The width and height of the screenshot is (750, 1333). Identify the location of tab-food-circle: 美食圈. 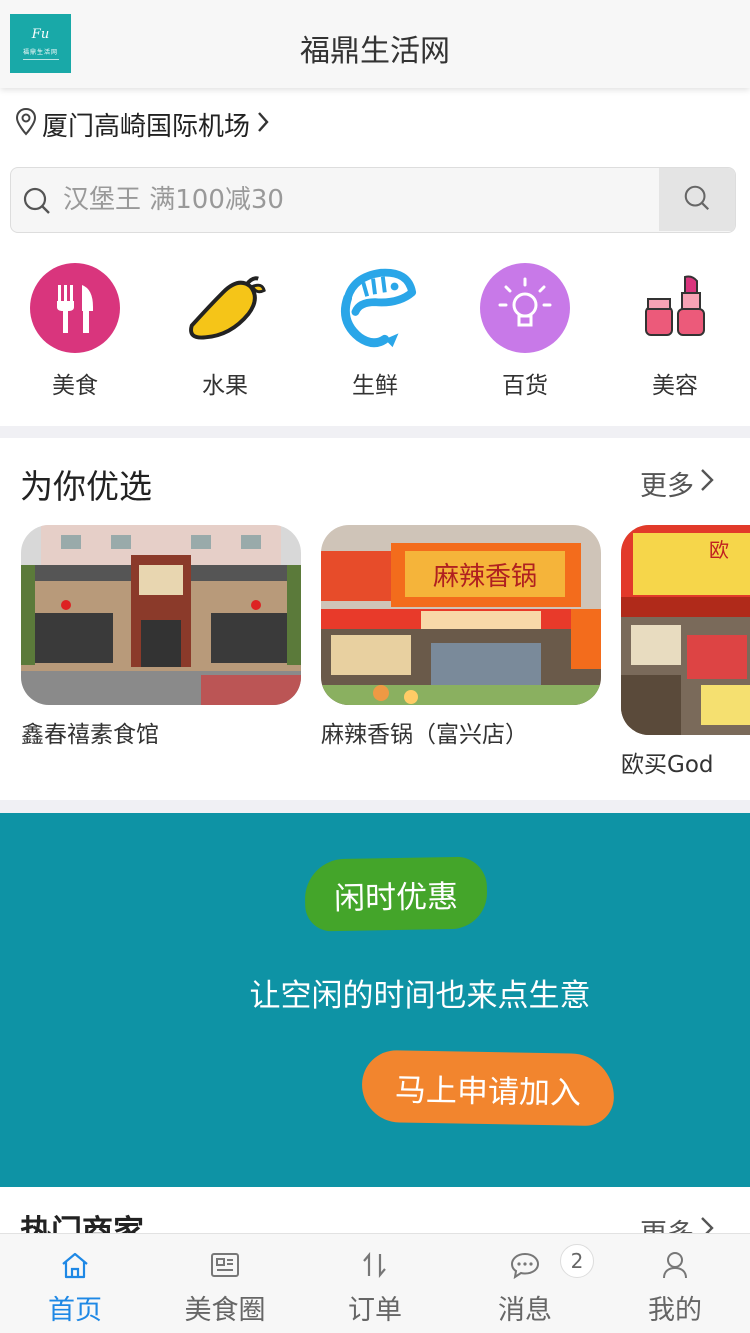
(225, 1283).